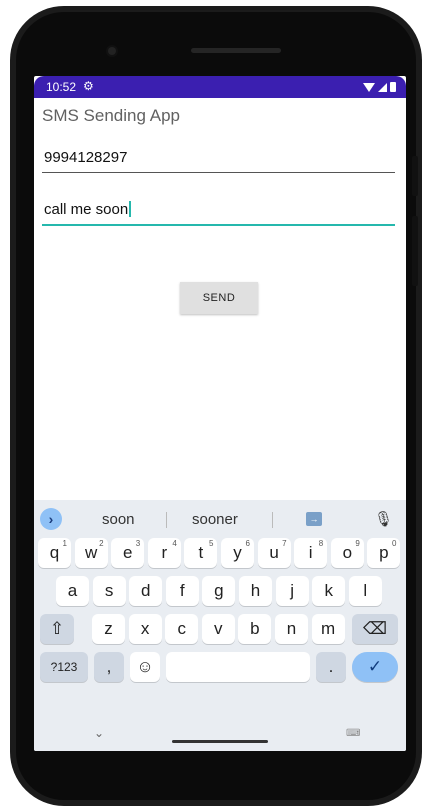  What do you see at coordinates (218, 212) in the screenshot?
I see `message-field: call me soon` at bounding box center [218, 212].